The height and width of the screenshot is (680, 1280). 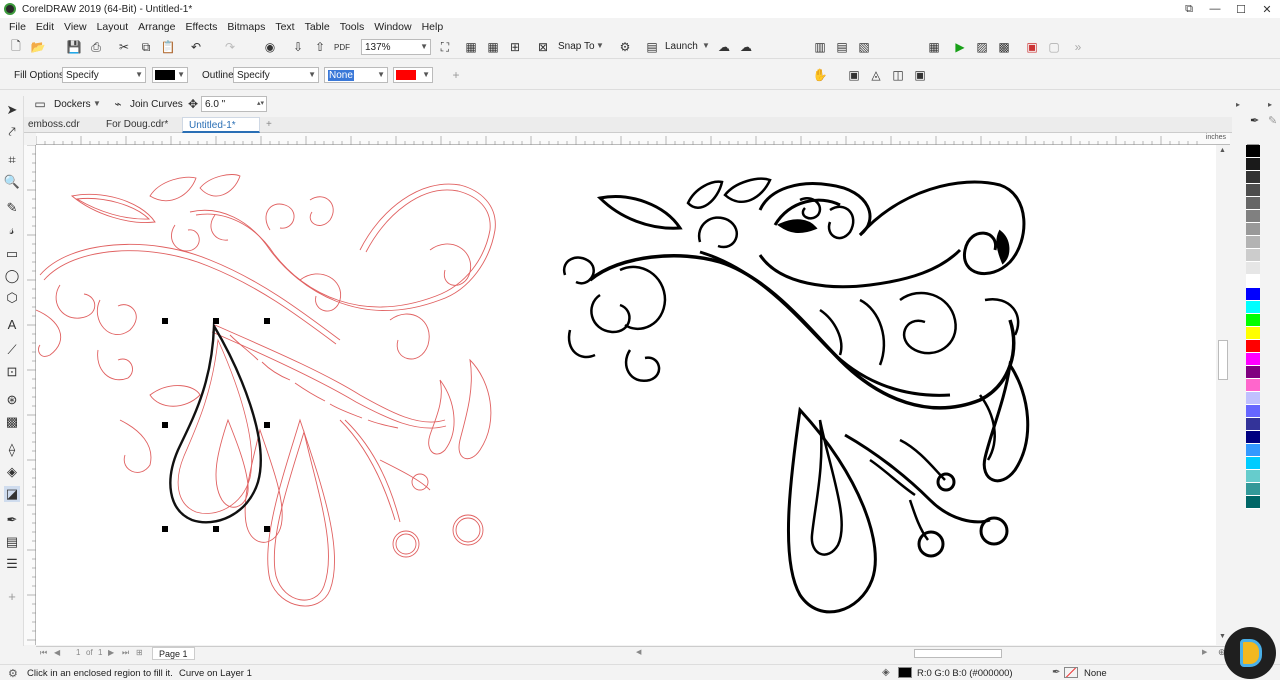 What do you see at coordinates (342, 47) in the screenshot?
I see `publish-pdf-icon: PDF` at bounding box center [342, 47].